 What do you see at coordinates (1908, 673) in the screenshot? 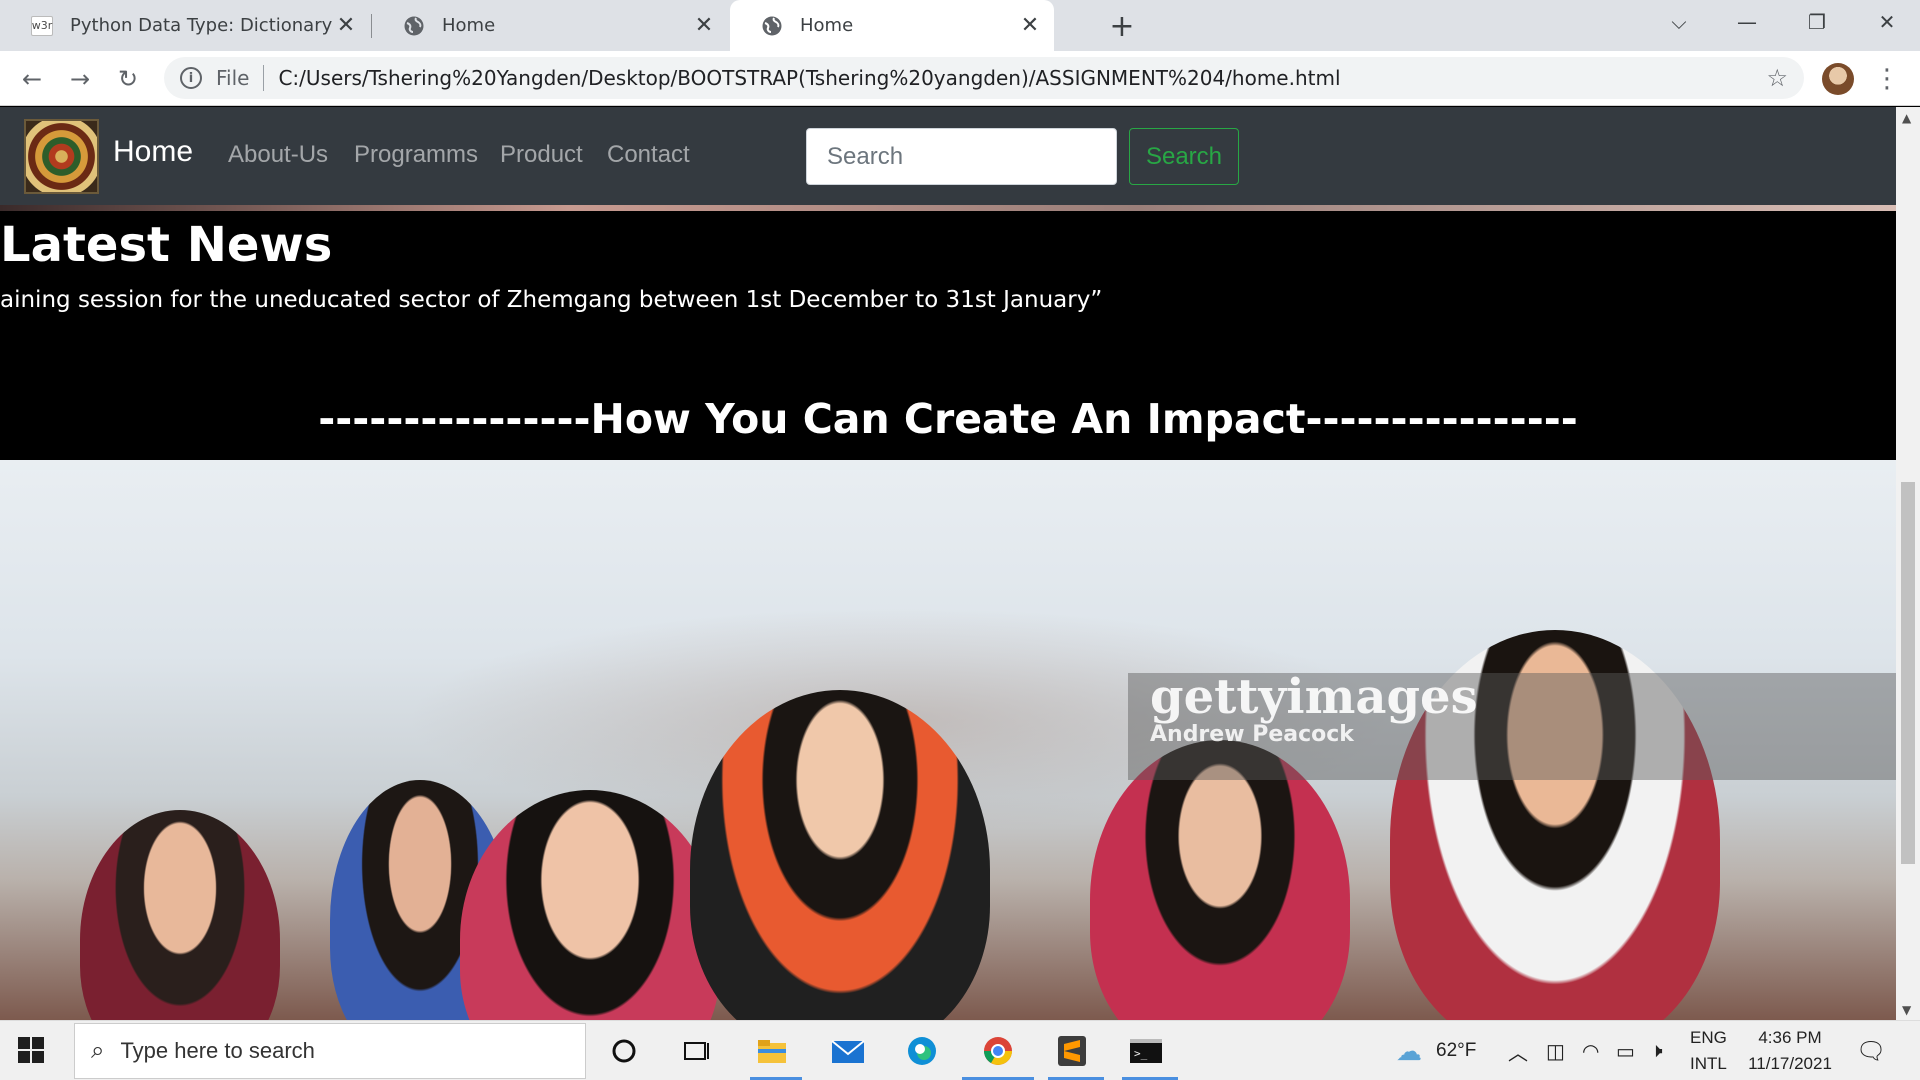
I see `scrollbar-thumb` at bounding box center [1908, 673].